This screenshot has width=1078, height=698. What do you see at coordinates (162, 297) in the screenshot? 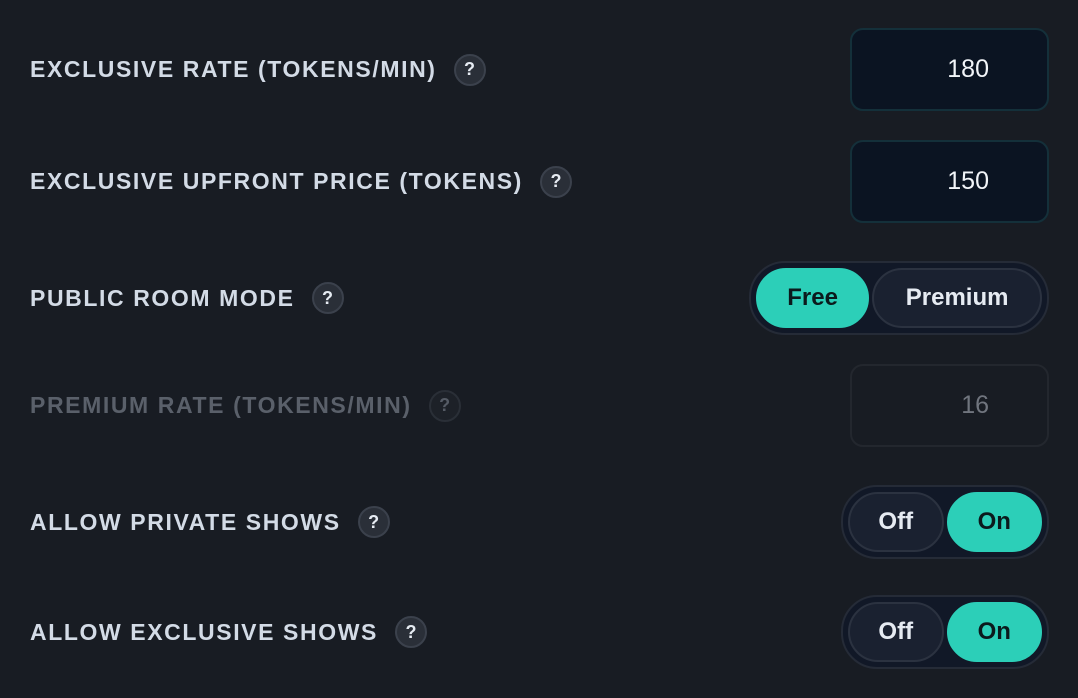
I see `public-room-mode-label: PUBLIC ROOM MODE` at bounding box center [162, 297].